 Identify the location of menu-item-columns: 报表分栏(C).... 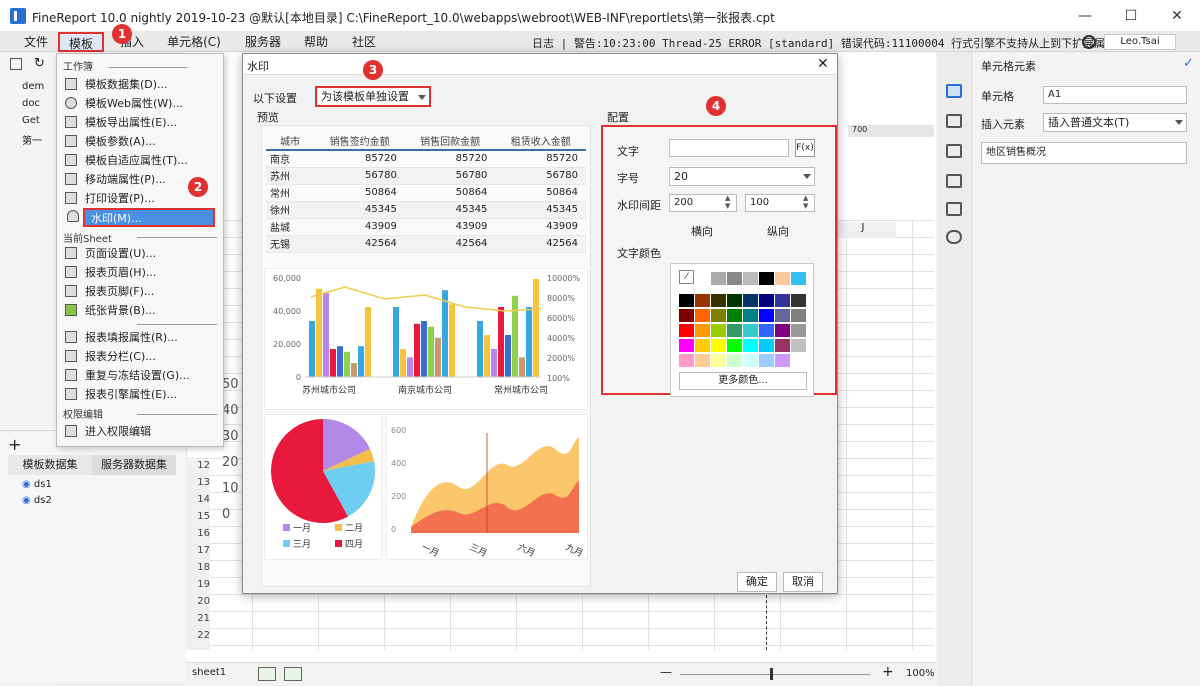
(141, 356).